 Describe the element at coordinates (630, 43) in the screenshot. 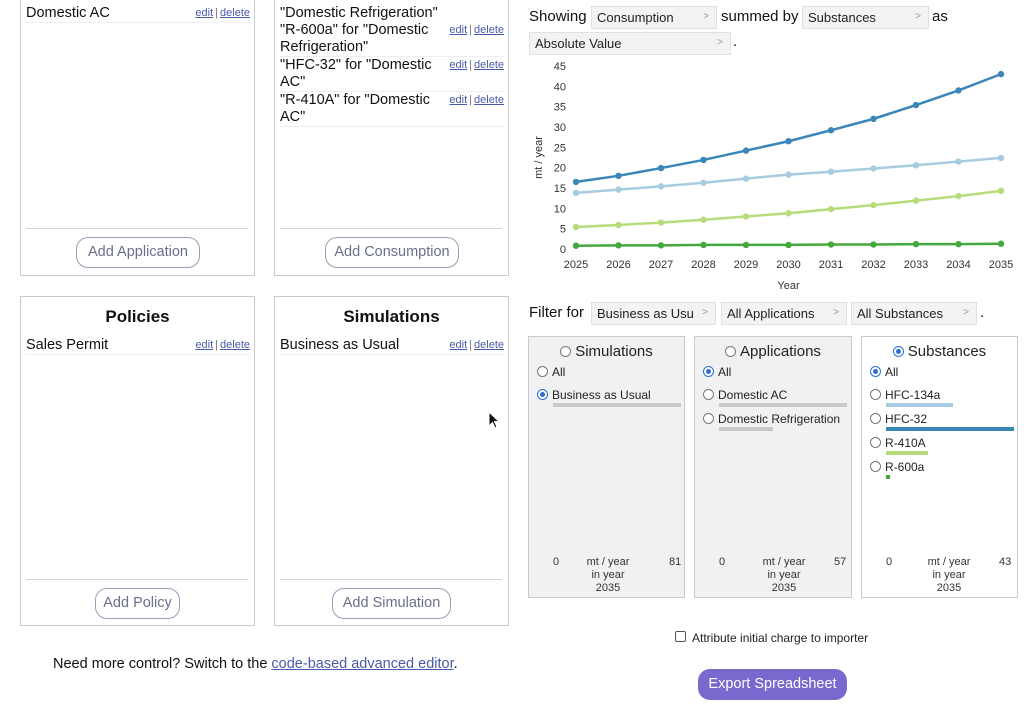

I see `mode-select: Absolute Value >` at that location.